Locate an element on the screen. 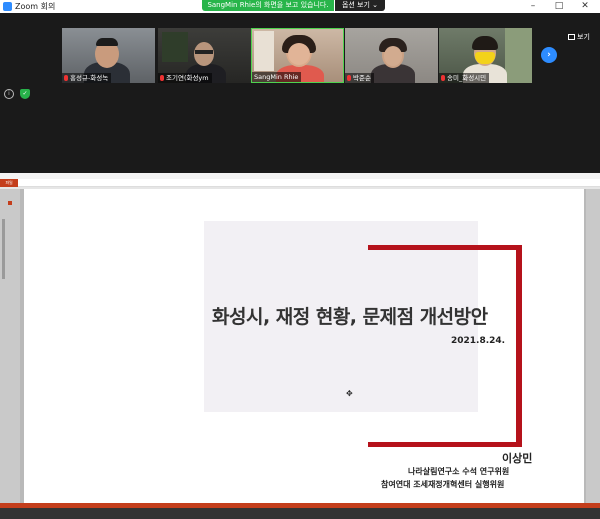 This screenshot has width=600, height=519. window-title: Zoom 회의 is located at coordinates (35, 6).